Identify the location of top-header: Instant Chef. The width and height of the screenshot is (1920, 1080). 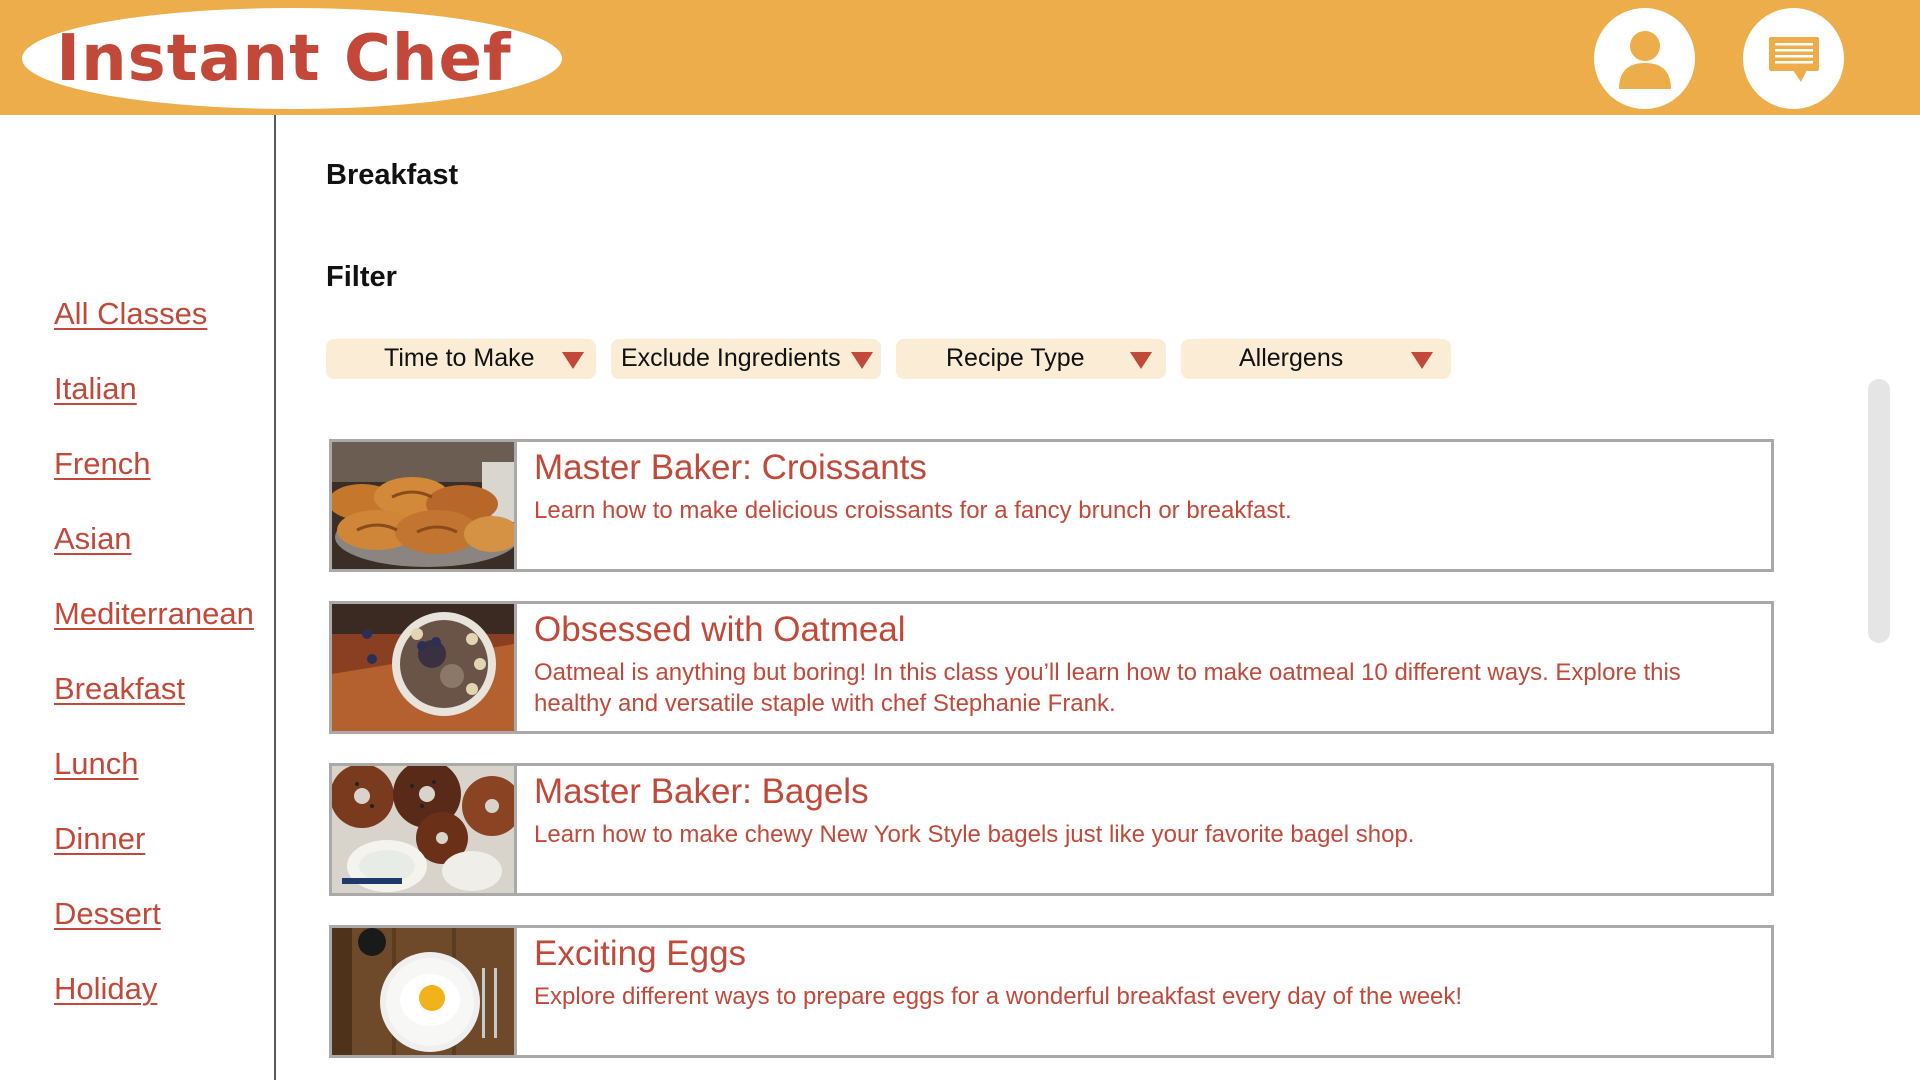
(960, 57).